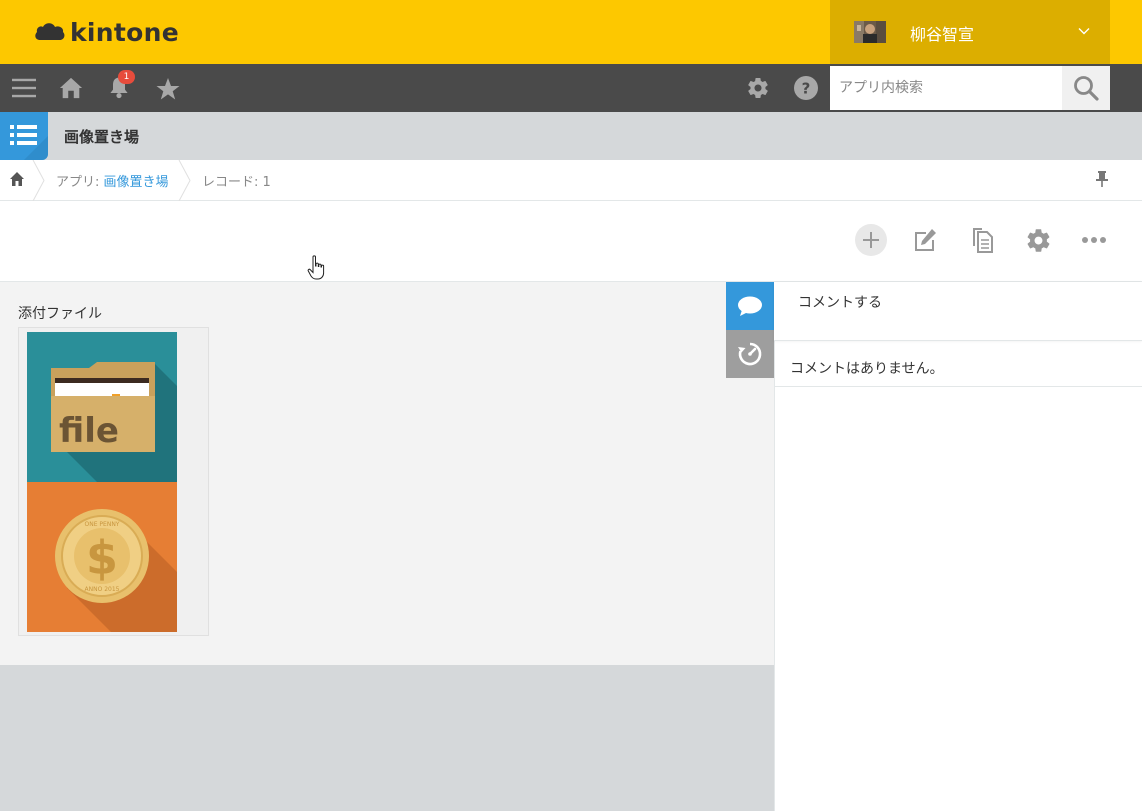 Image resolution: width=1142 pixels, height=811 pixels. I want to click on hamburger-icon, so click(24, 88).